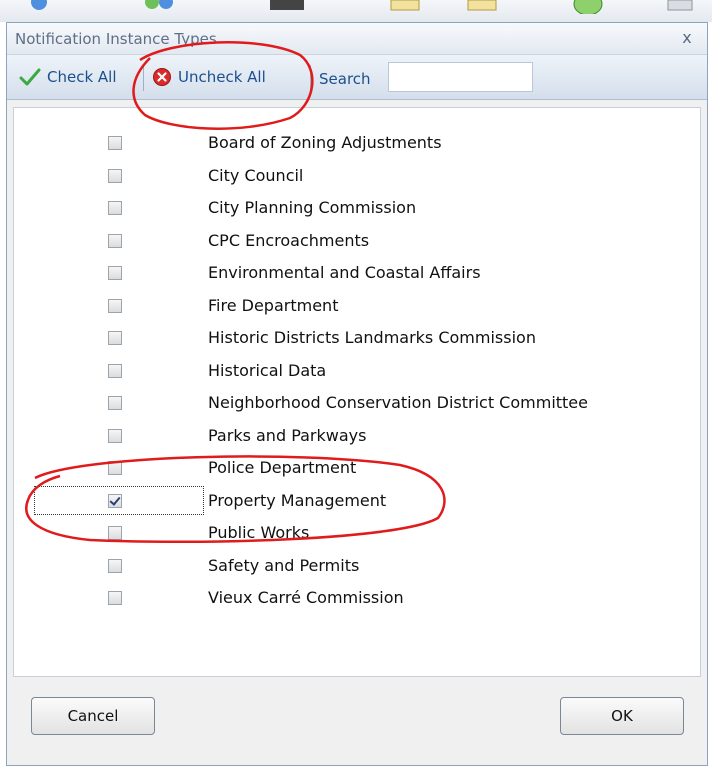  Describe the element at coordinates (345, 79) in the screenshot. I see `search-label: Search` at that location.